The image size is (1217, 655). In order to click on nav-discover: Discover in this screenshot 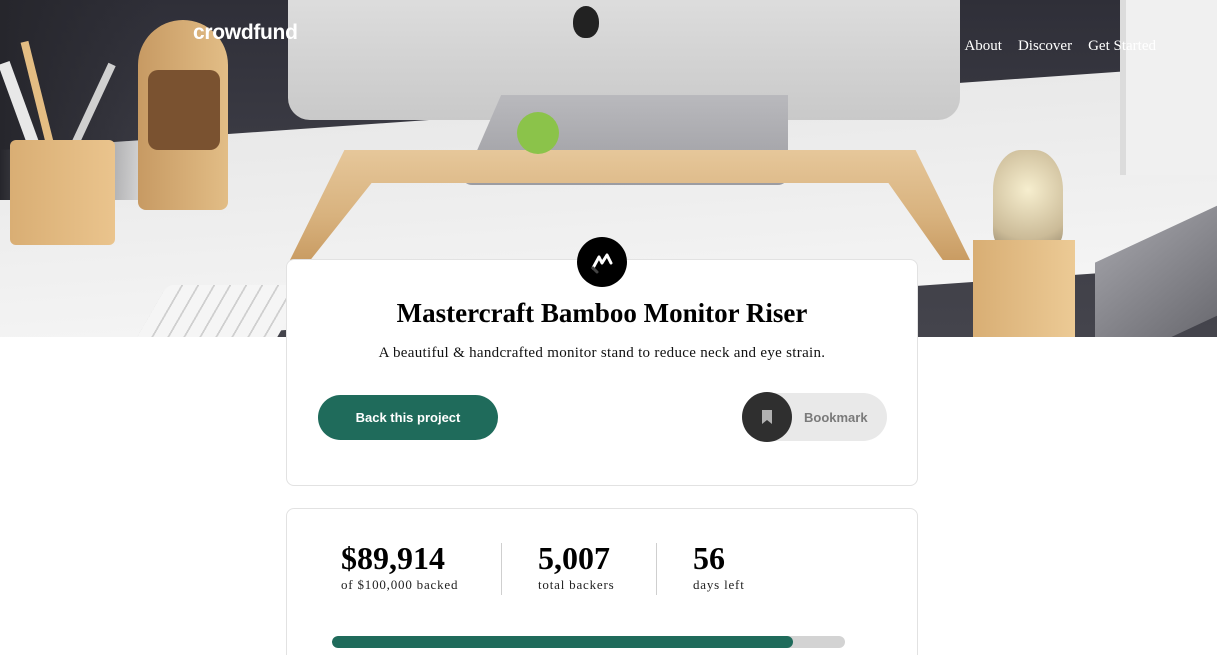, I will do `click(1045, 46)`.